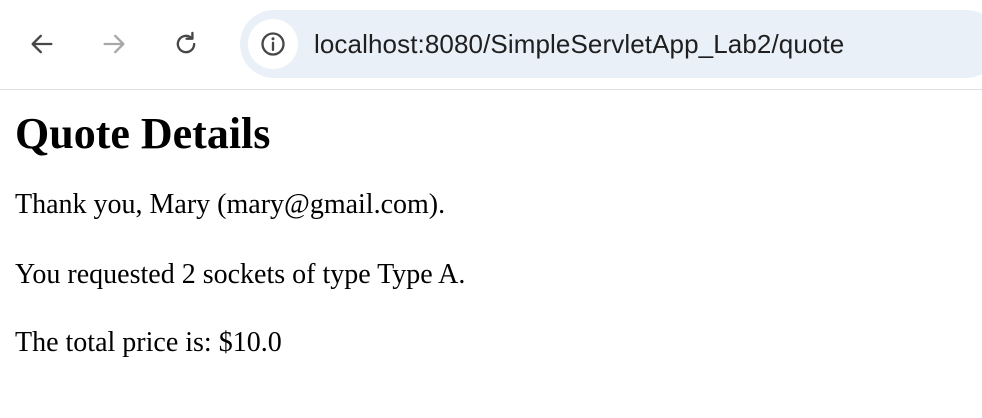 The width and height of the screenshot is (982, 418). Describe the element at coordinates (230, 204) in the screenshot. I see `thank-you-message: Thank you, Mary (mary@gmail.com).` at that location.